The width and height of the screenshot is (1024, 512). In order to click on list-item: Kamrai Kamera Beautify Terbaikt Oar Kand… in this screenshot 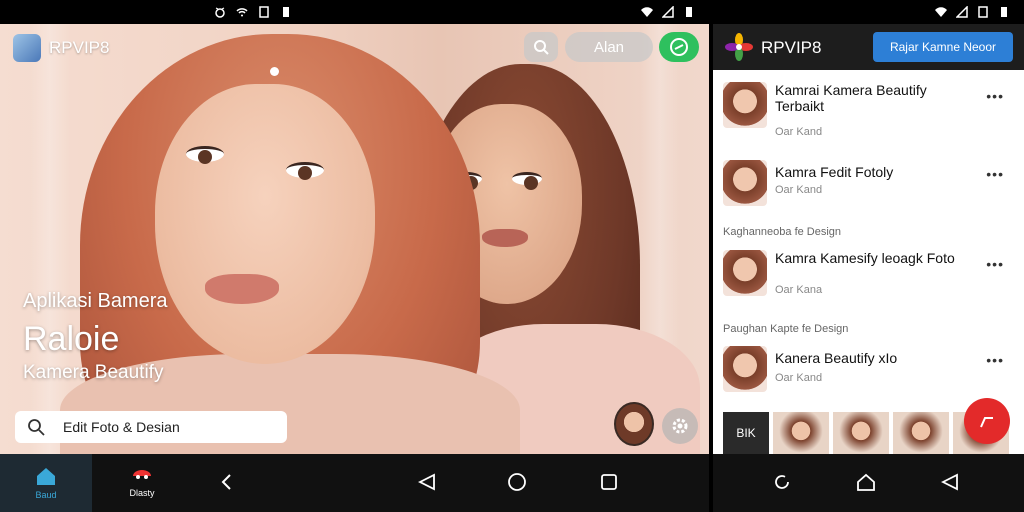, I will do `click(868, 108)`.